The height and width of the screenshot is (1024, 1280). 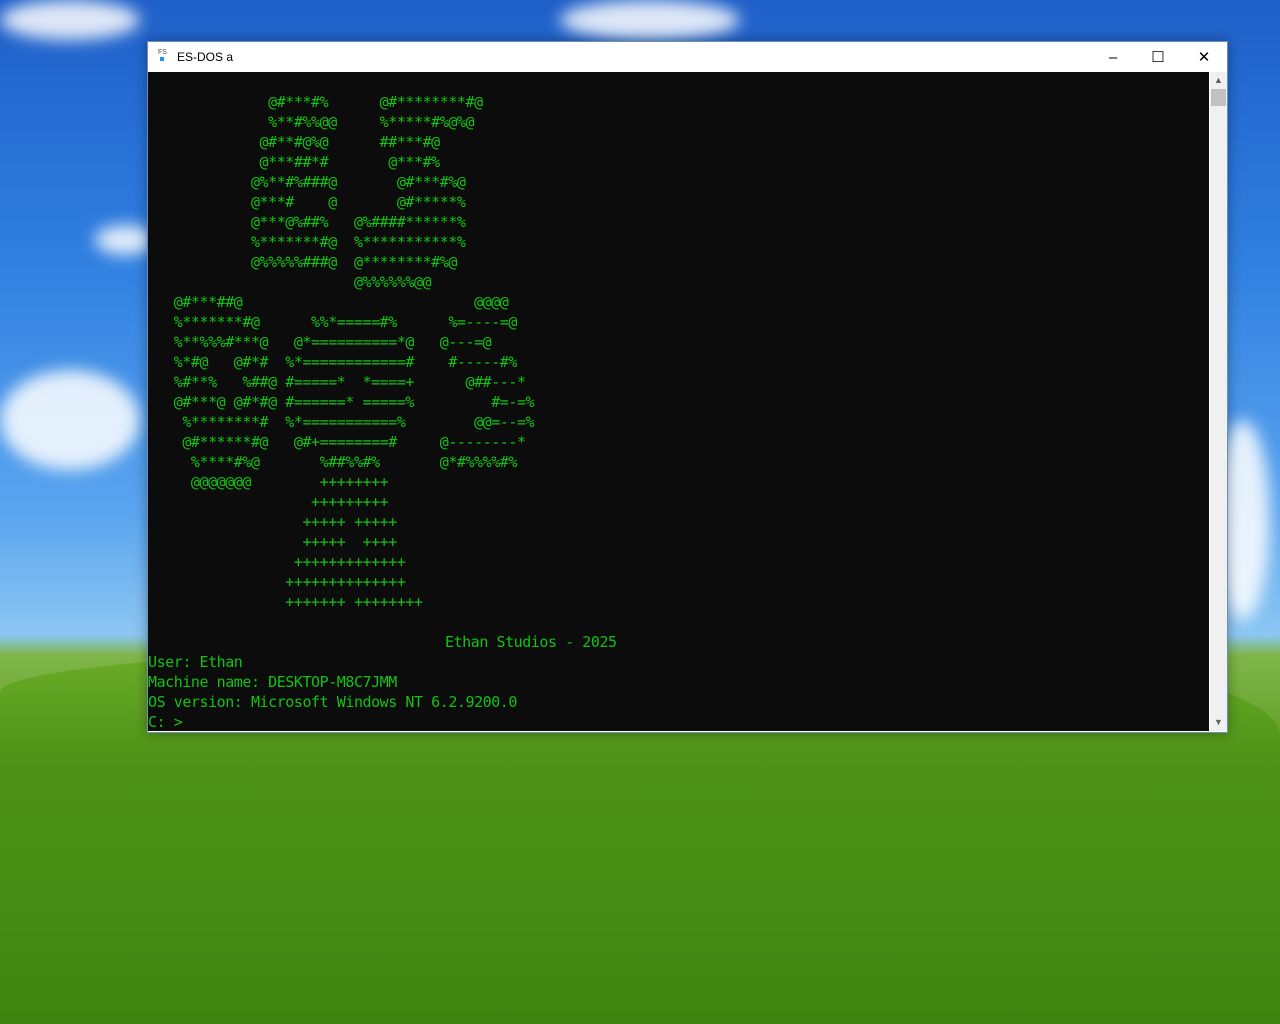 What do you see at coordinates (205, 57) in the screenshot?
I see `window-title: ES-DOS a` at bounding box center [205, 57].